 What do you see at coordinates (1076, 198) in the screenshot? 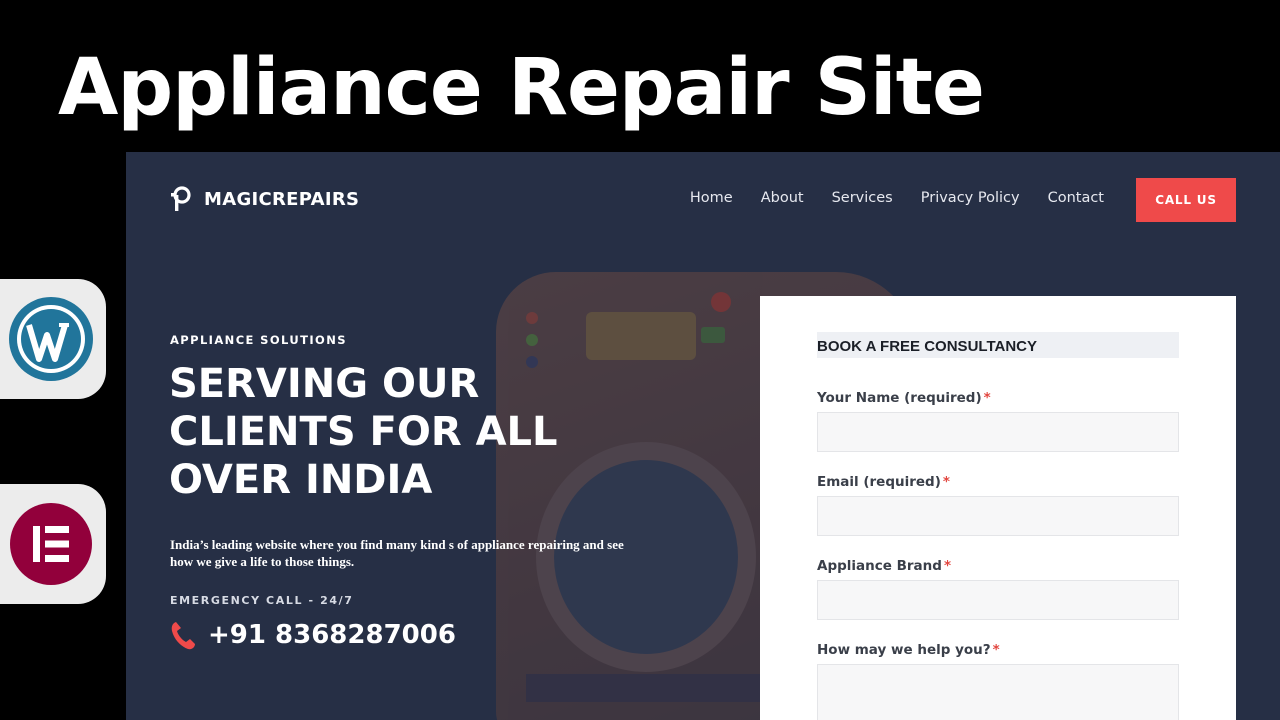
I see `nav-contact: Contact` at bounding box center [1076, 198].